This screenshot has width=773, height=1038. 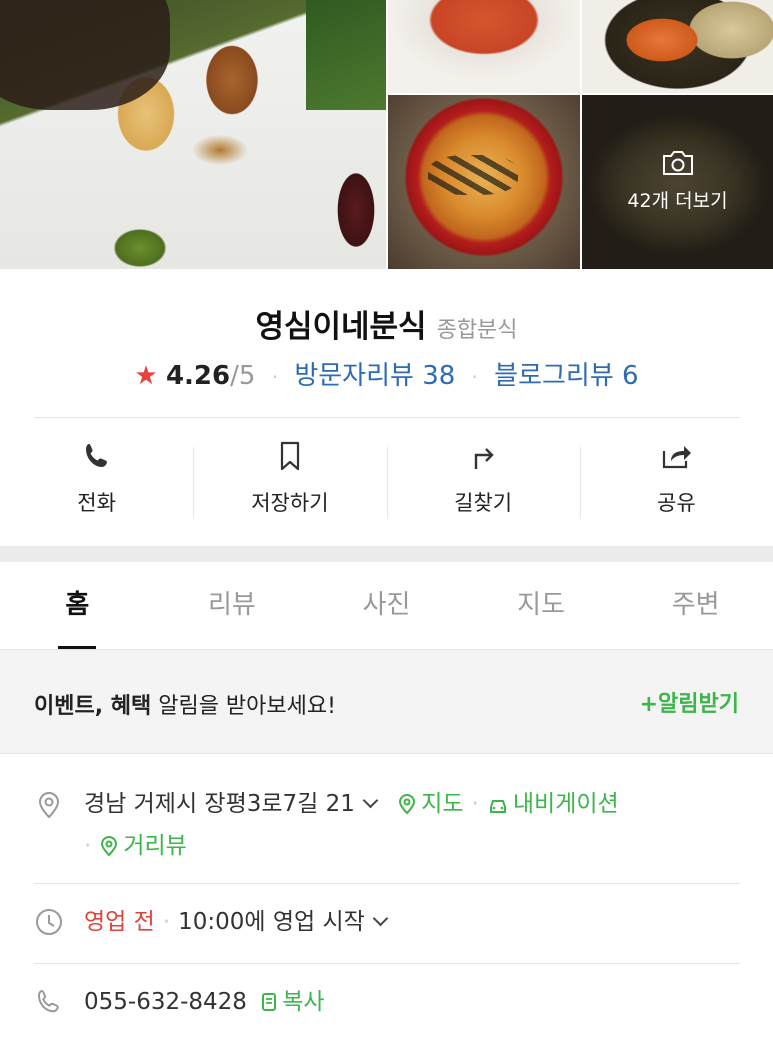 What do you see at coordinates (243, 706) in the screenshot?
I see `banner-rest-text: 알림을 받아보세요!` at bounding box center [243, 706].